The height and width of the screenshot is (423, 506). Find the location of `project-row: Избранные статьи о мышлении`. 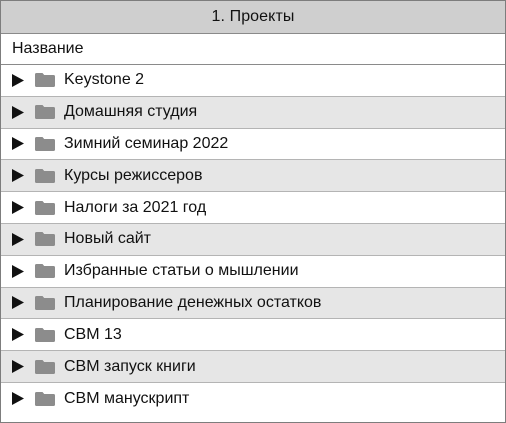

project-row: Избранные статьи о мышлении is located at coordinates (253, 271).